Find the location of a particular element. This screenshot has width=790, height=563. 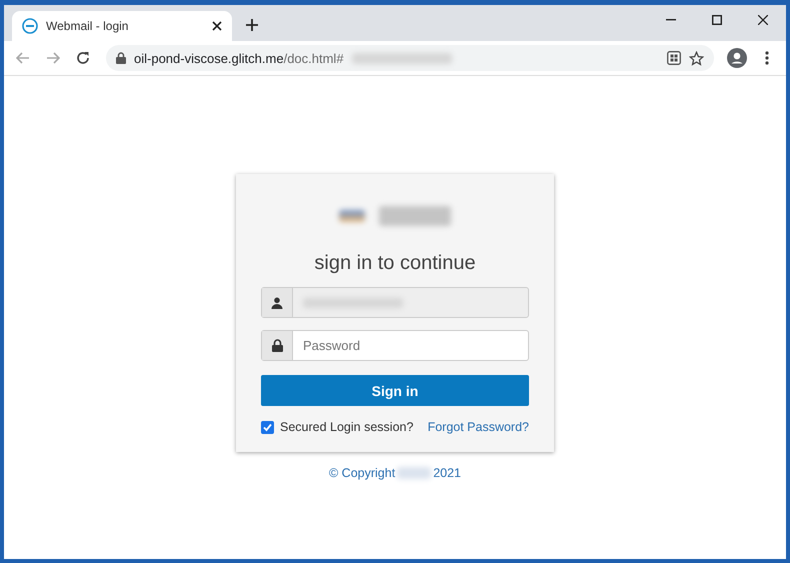

password-input: Password is located at coordinates (410, 345).